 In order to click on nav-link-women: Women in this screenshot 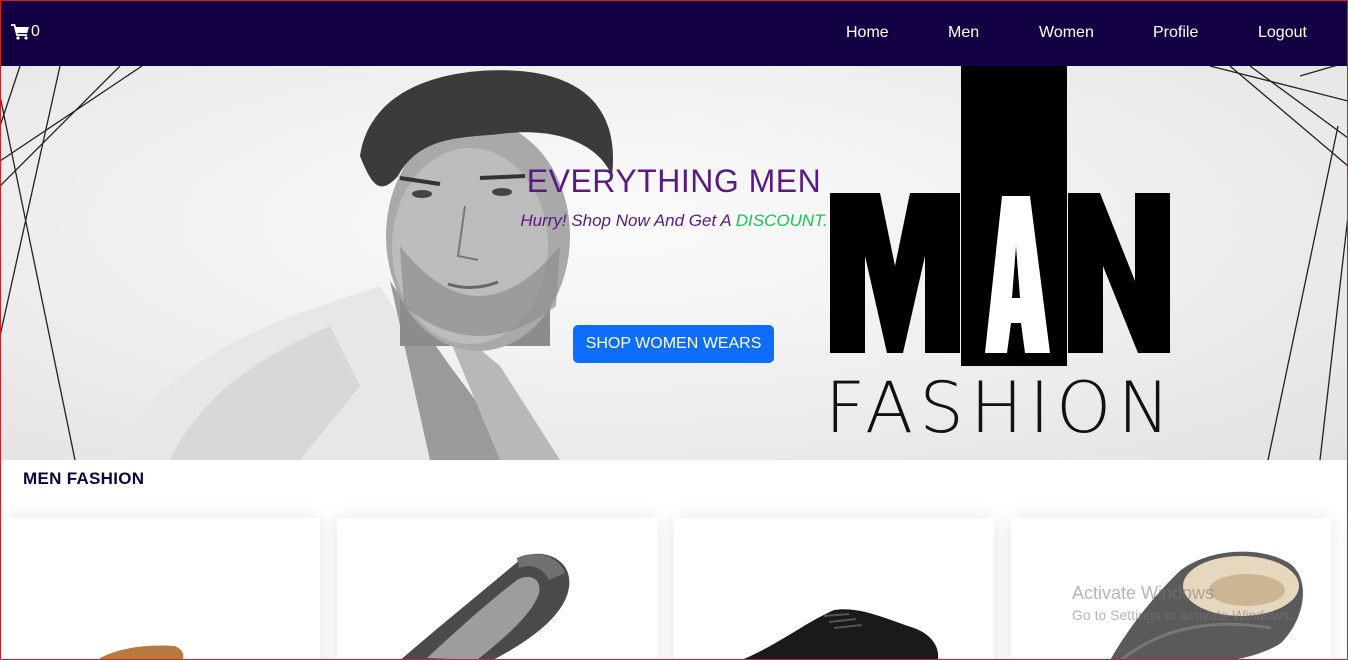, I will do `click(1066, 33)`.